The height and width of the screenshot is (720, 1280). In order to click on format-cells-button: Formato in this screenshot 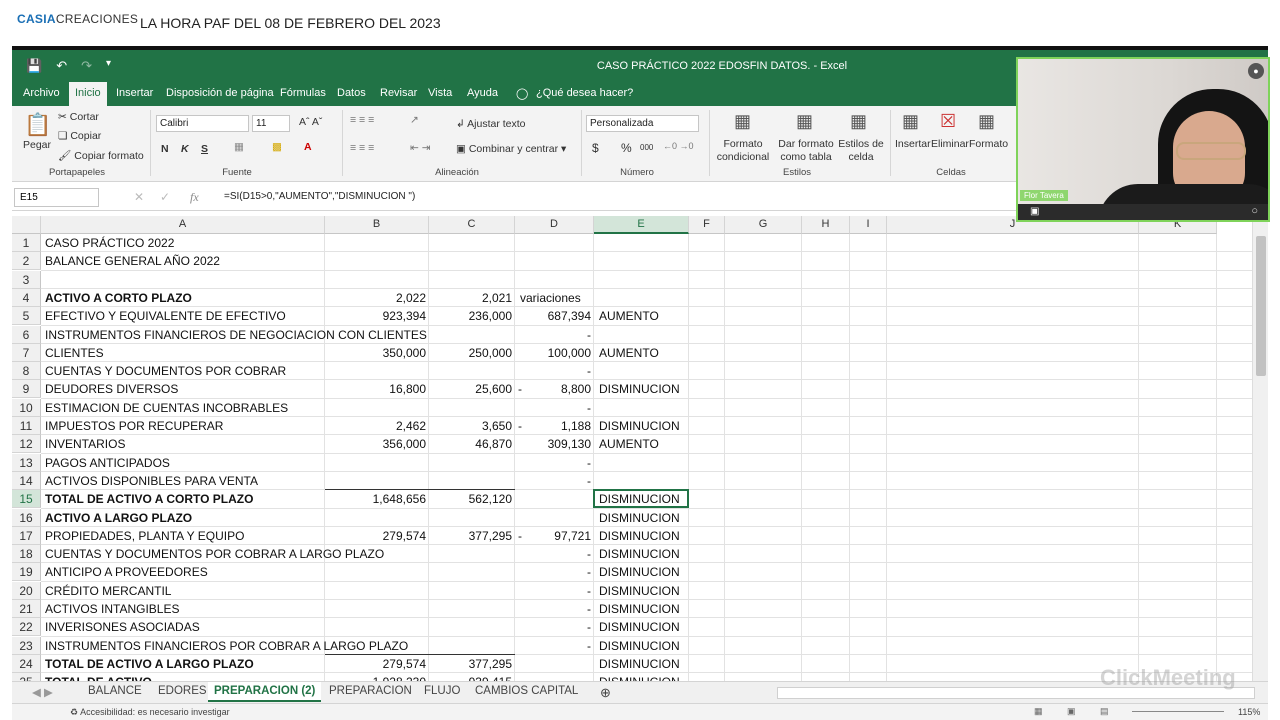, I will do `click(988, 144)`.